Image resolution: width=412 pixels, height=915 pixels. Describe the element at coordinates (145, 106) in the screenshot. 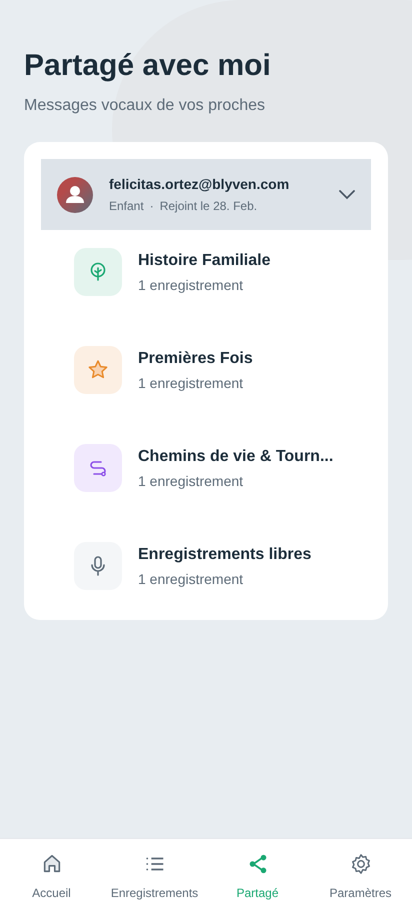

I see `page-subtitle: Messages vocaux de vos proches` at that location.